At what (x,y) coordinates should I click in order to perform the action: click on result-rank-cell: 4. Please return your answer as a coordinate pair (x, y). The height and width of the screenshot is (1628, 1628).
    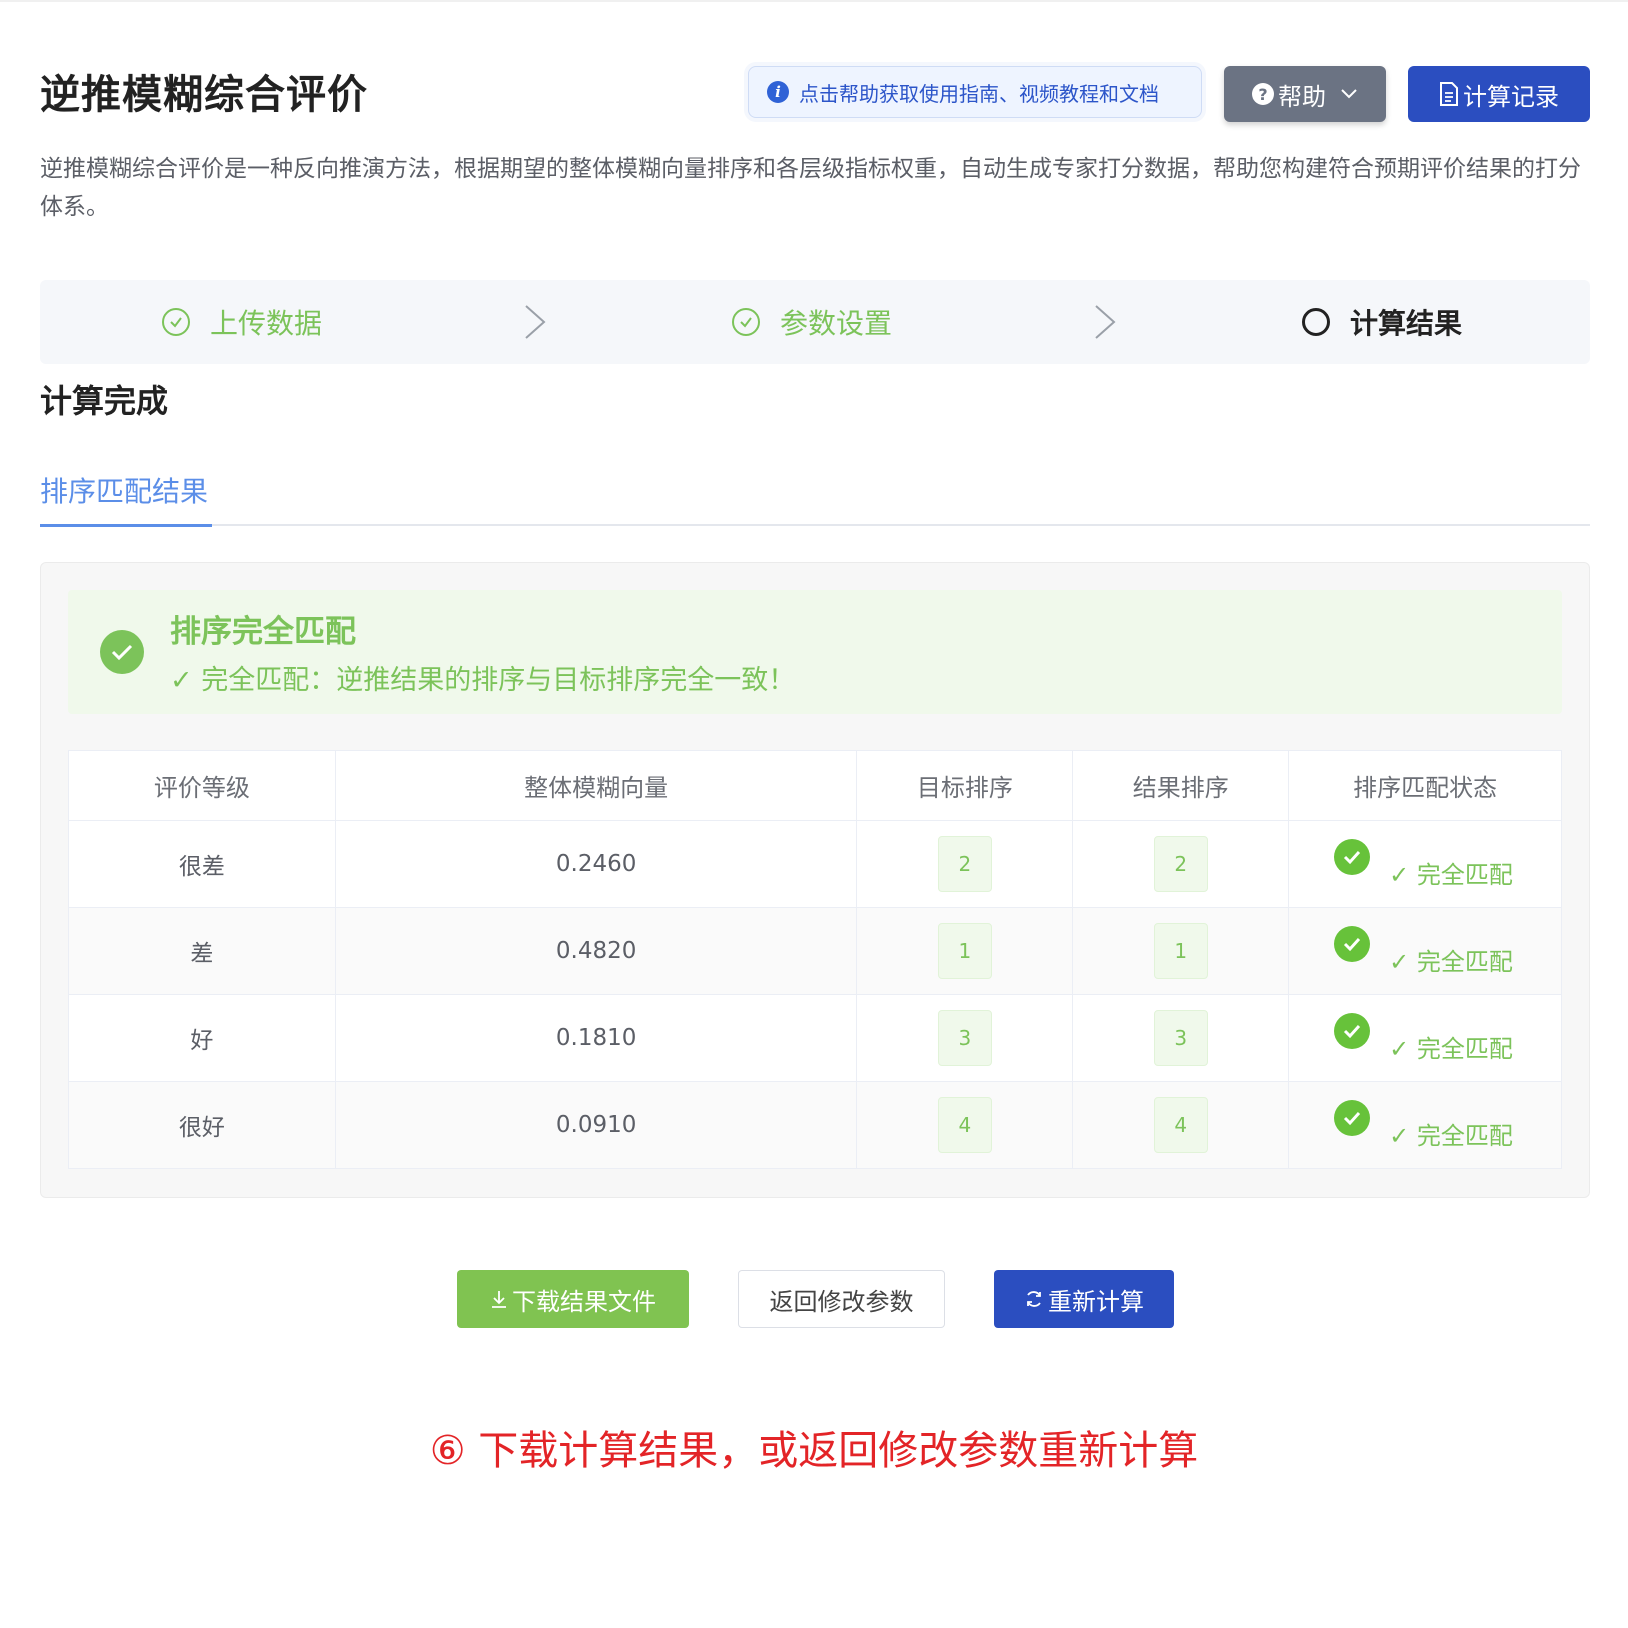
    Looking at the image, I should click on (1181, 1125).